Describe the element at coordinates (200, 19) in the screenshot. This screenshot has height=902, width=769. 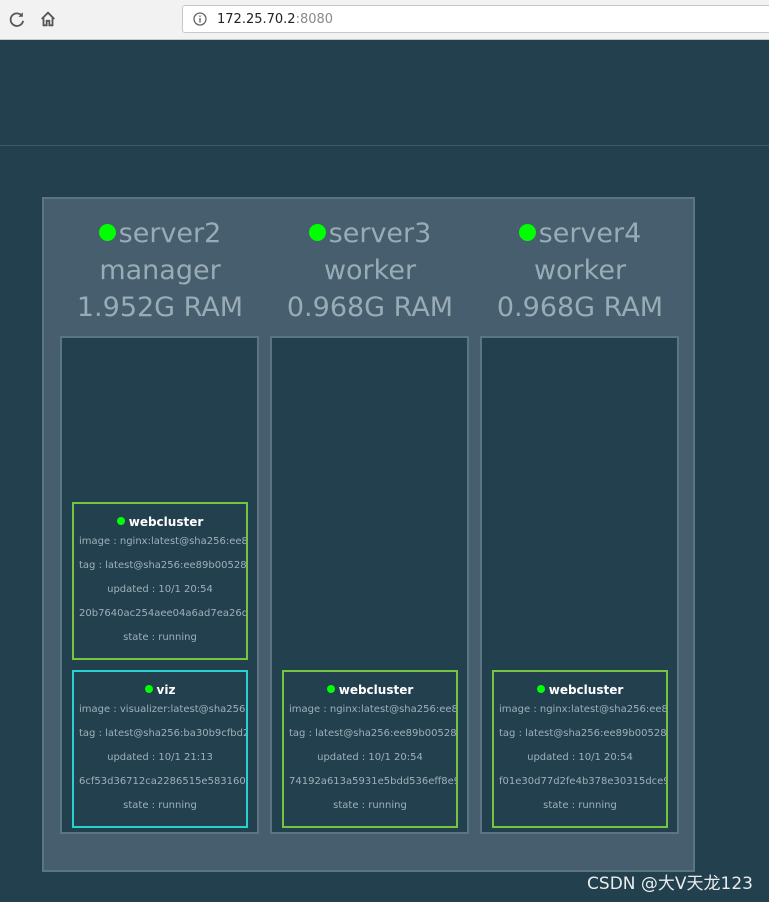
I see `info-icon` at that location.